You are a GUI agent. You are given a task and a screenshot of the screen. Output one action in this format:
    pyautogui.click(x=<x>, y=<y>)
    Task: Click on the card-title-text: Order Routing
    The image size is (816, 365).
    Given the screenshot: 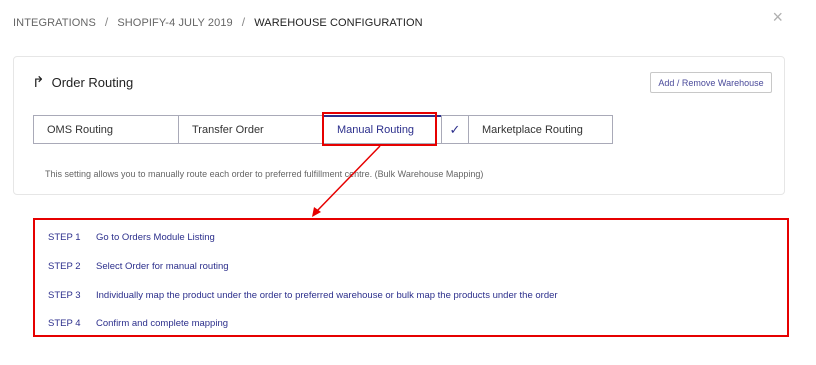 What is the action you would take?
    pyautogui.click(x=92, y=82)
    